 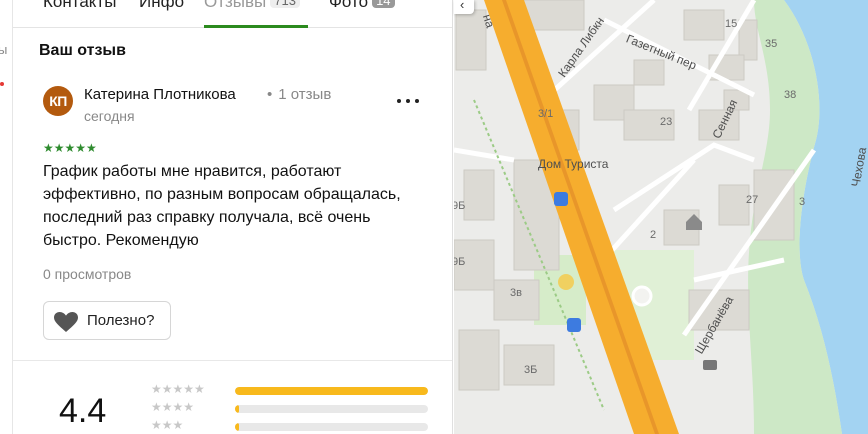 I want to click on active-tab-indicator, so click(x=256, y=26).